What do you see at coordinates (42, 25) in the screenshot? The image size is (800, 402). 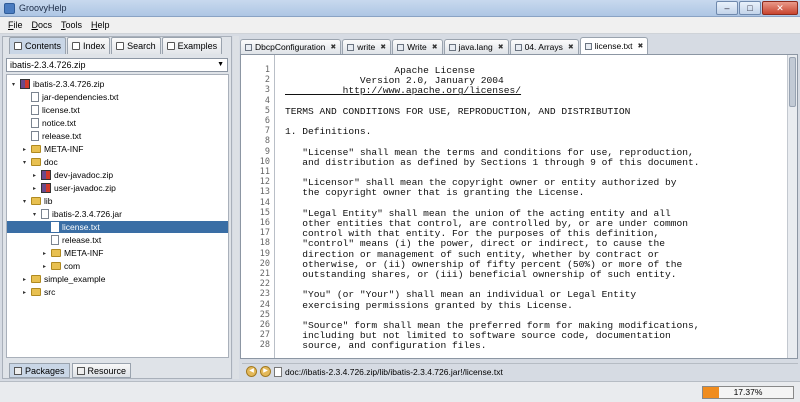 I see `menu-docs: Docs` at bounding box center [42, 25].